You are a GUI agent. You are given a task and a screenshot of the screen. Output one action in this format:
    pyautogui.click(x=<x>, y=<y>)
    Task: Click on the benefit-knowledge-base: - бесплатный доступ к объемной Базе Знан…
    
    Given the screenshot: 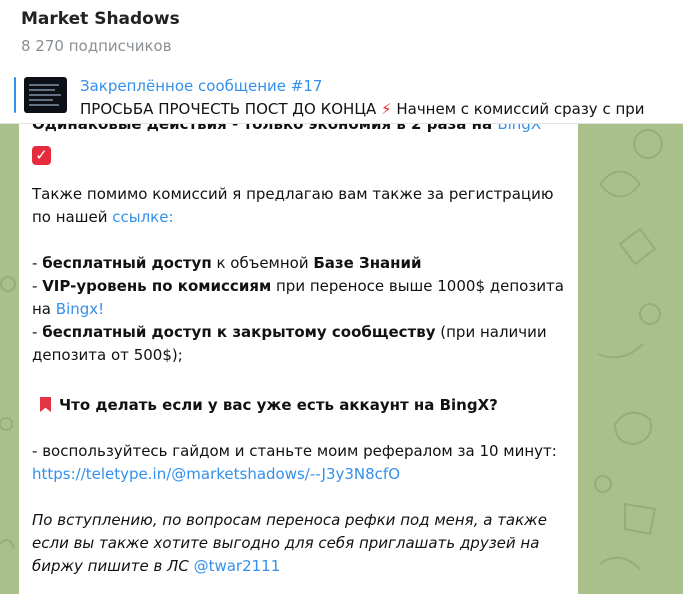 What is the action you would take?
    pyautogui.click(x=299, y=263)
    